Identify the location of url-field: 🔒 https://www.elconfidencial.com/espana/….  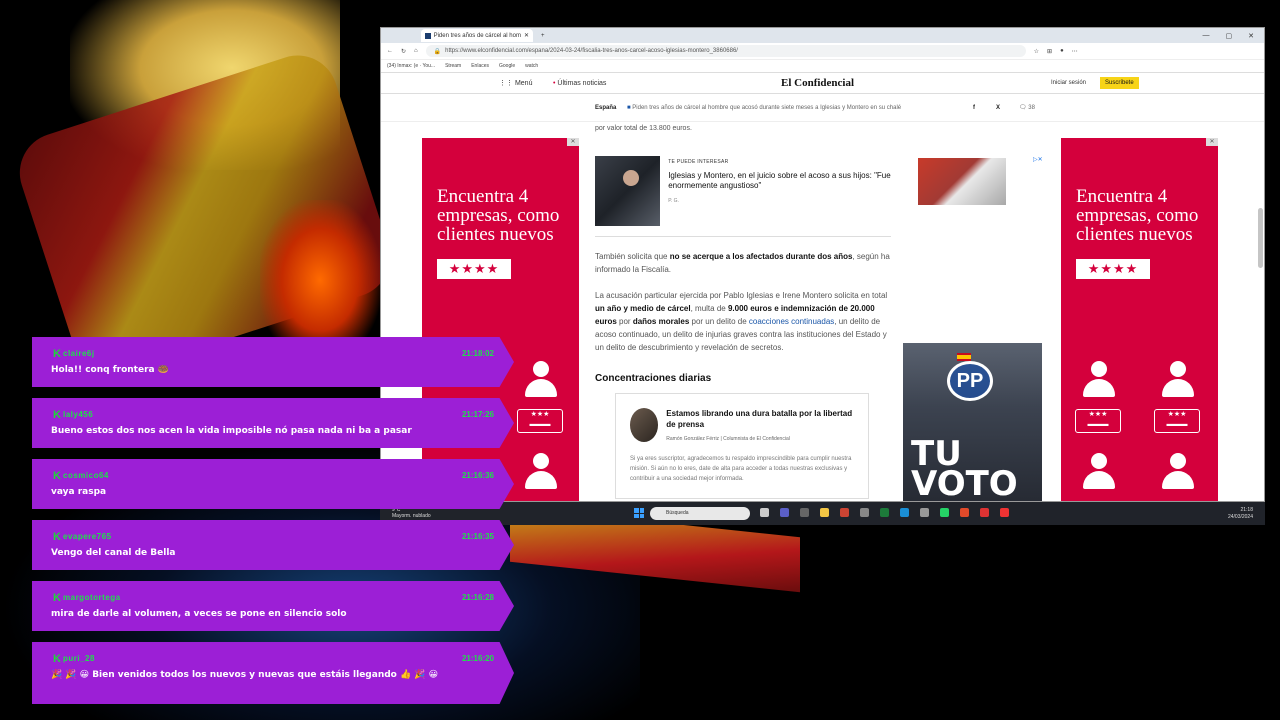
(725, 51).